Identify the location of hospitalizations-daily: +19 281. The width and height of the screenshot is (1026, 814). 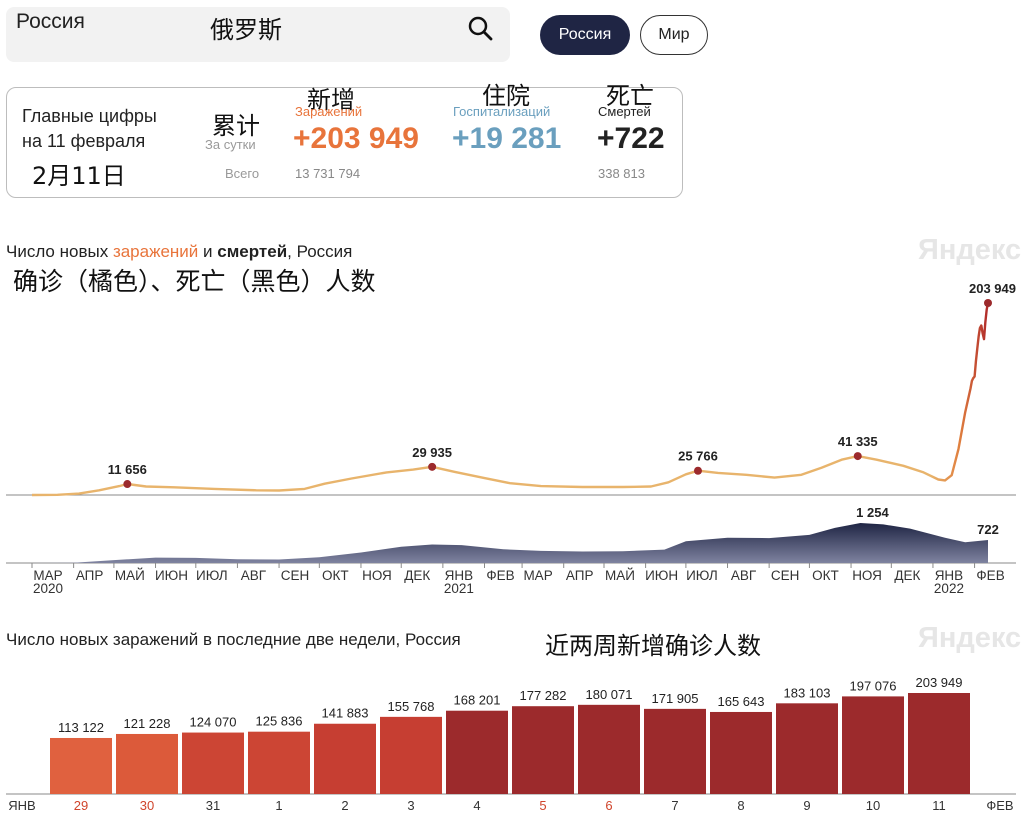
(507, 138).